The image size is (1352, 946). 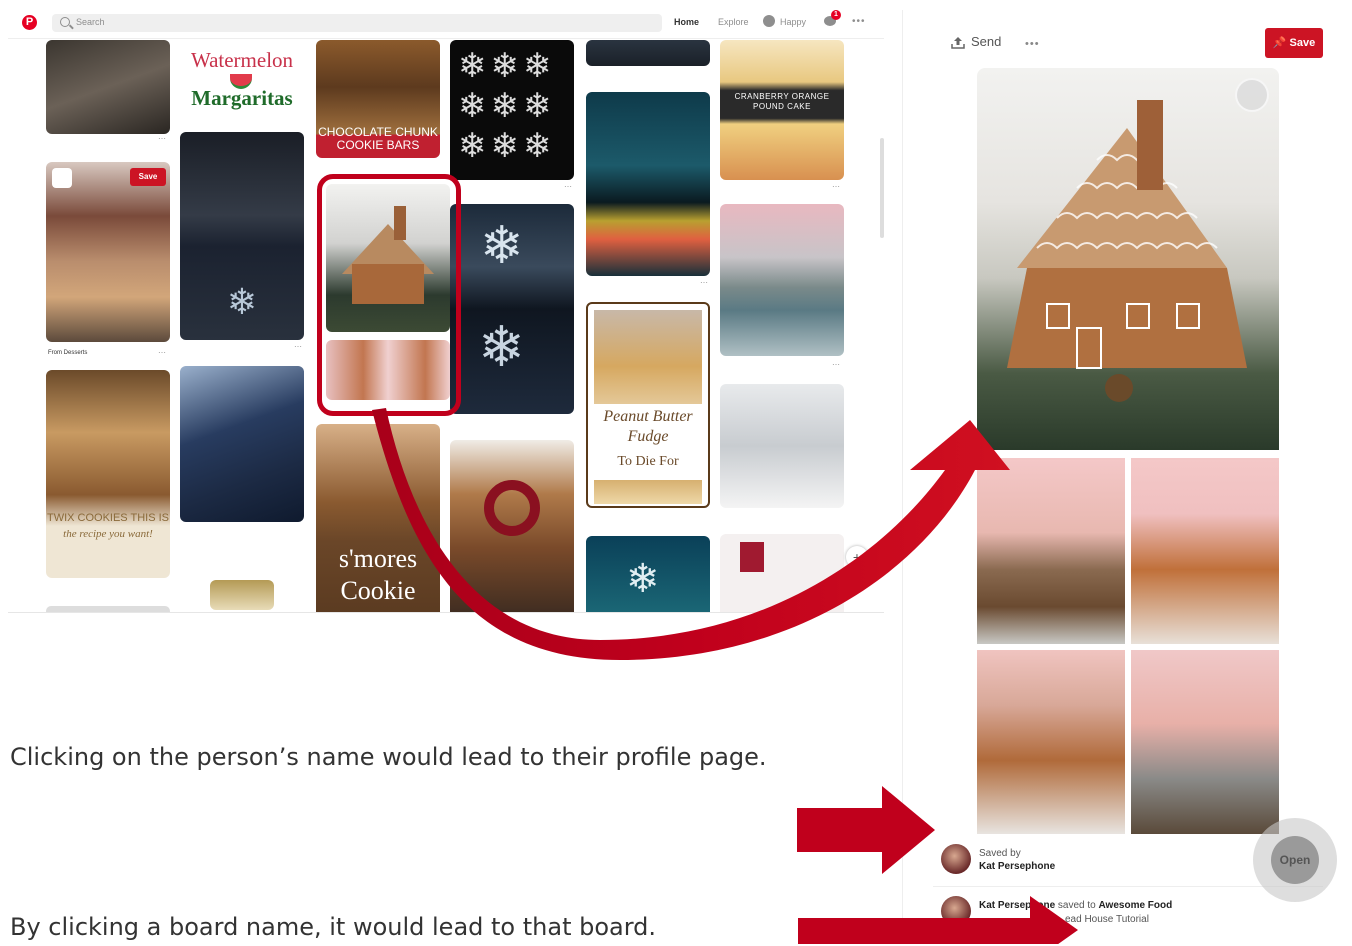 I want to click on pin-frost-teal: ❄, so click(x=648, y=574).